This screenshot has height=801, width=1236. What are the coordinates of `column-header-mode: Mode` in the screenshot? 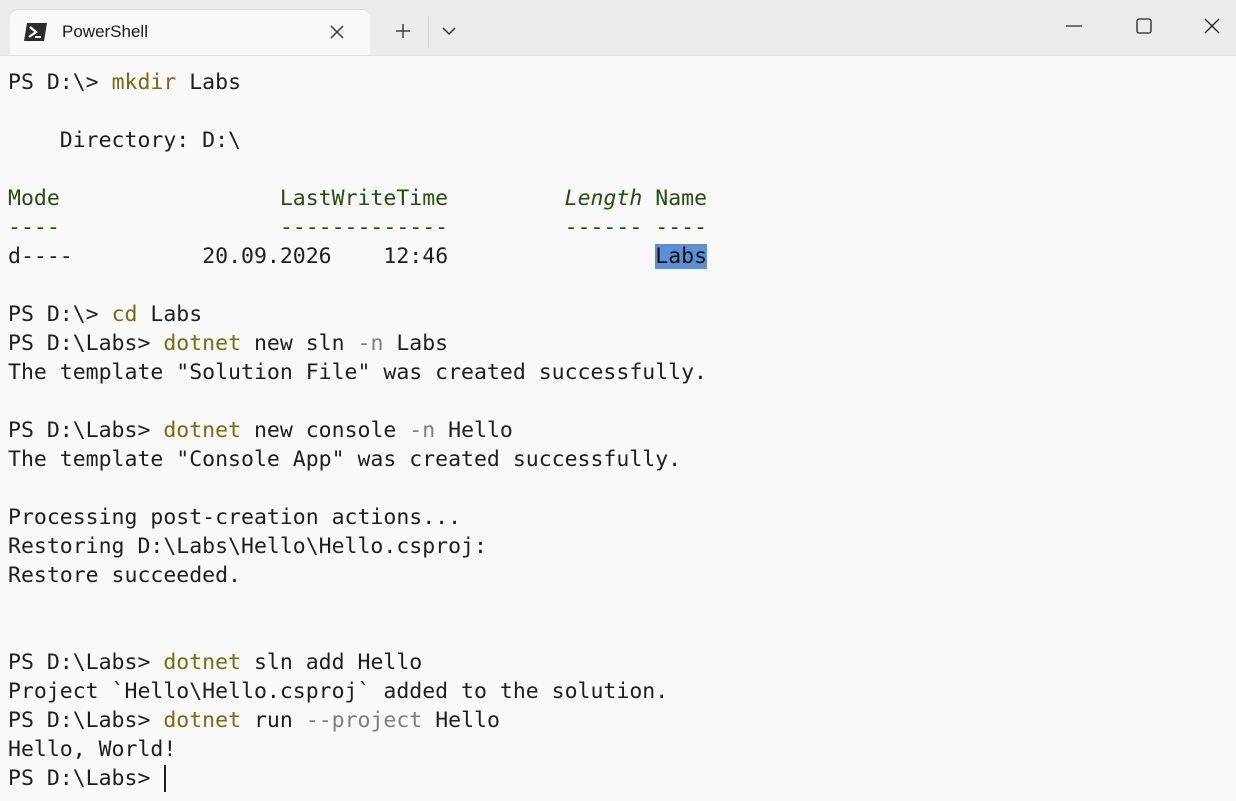 It's located at (34, 198).